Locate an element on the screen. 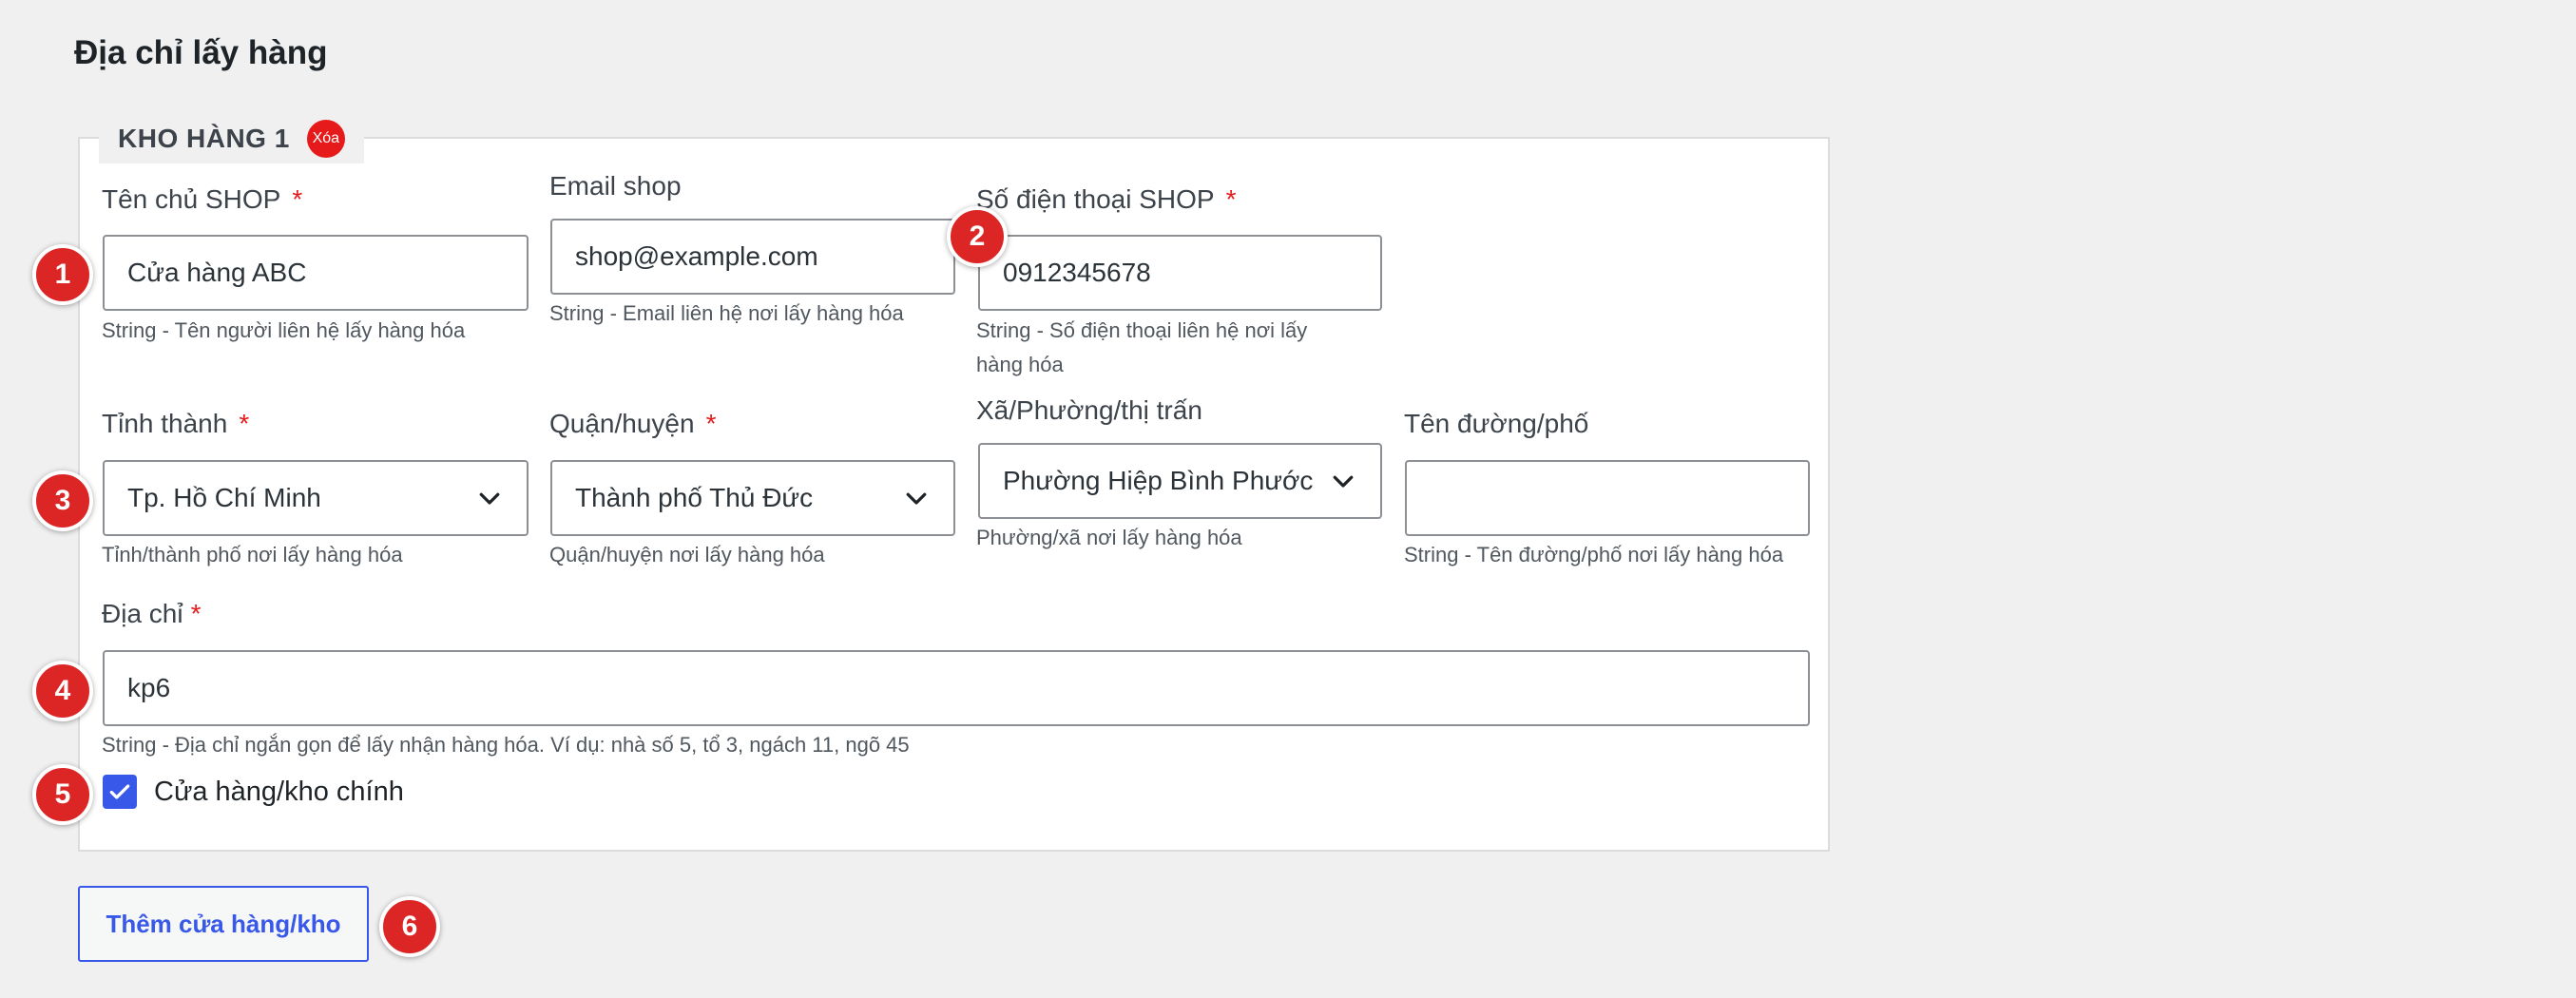 This screenshot has width=2576, height=998. step-marker-3: 3 is located at coordinates (63, 501).